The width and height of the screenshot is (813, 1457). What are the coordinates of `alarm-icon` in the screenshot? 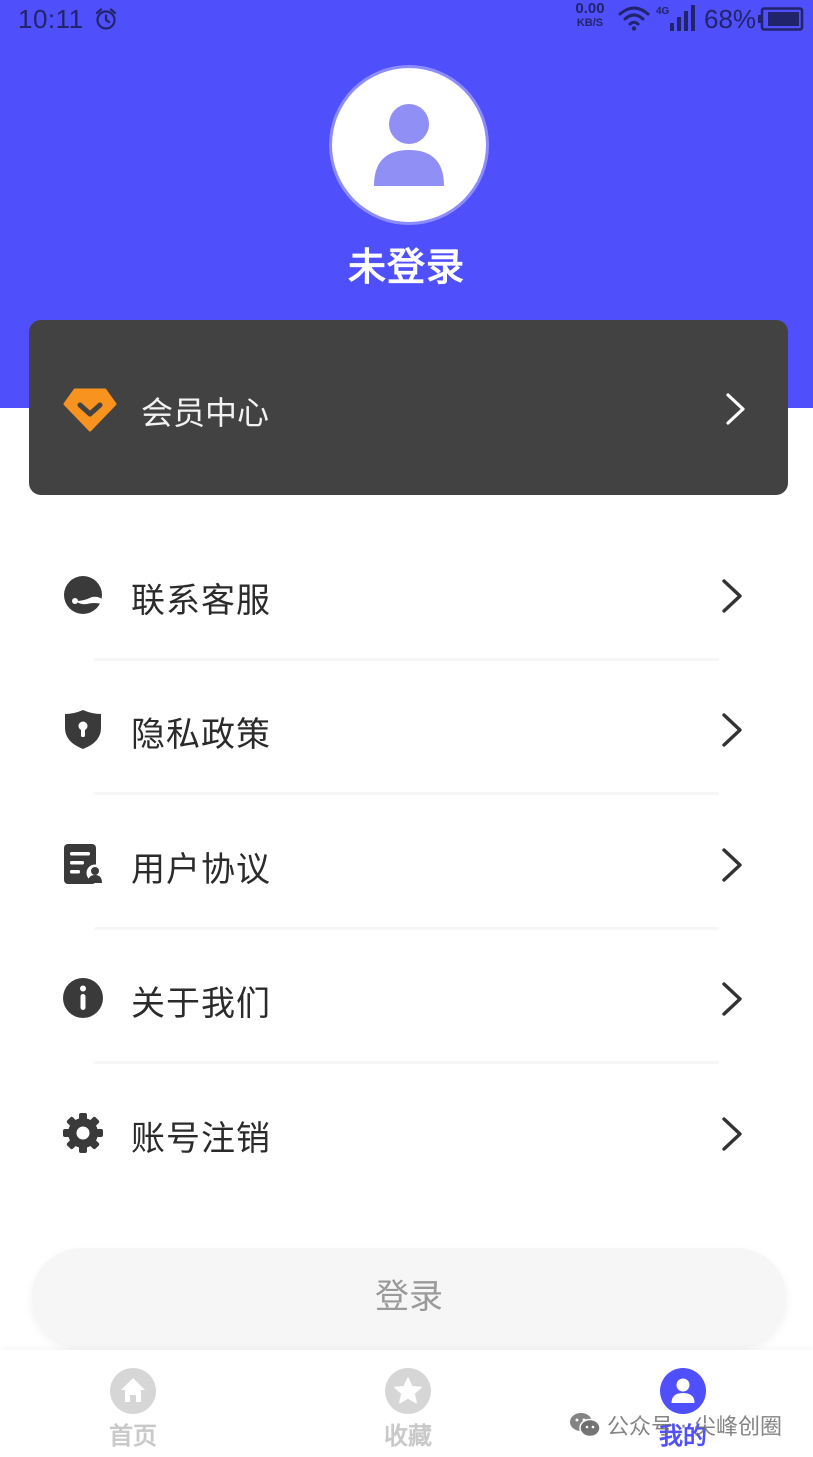 It's located at (106, 19).